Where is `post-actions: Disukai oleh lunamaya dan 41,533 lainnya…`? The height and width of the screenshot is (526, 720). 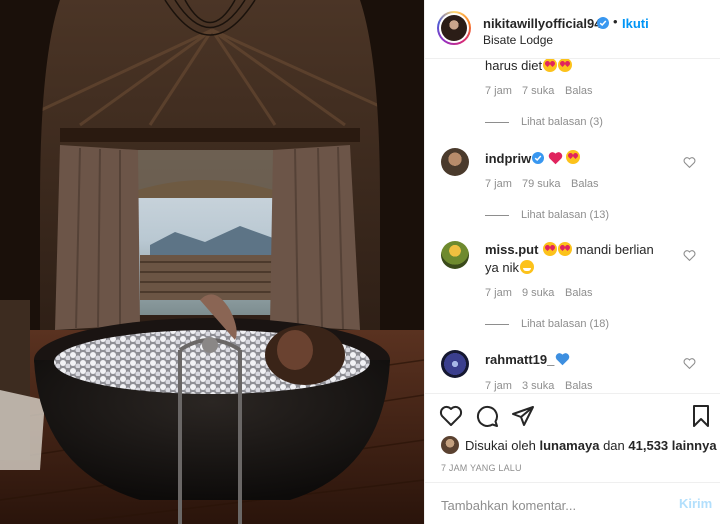 post-actions: Disukai oleh lunamaya dan 41,533 lainnya… is located at coordinates (572, 459).